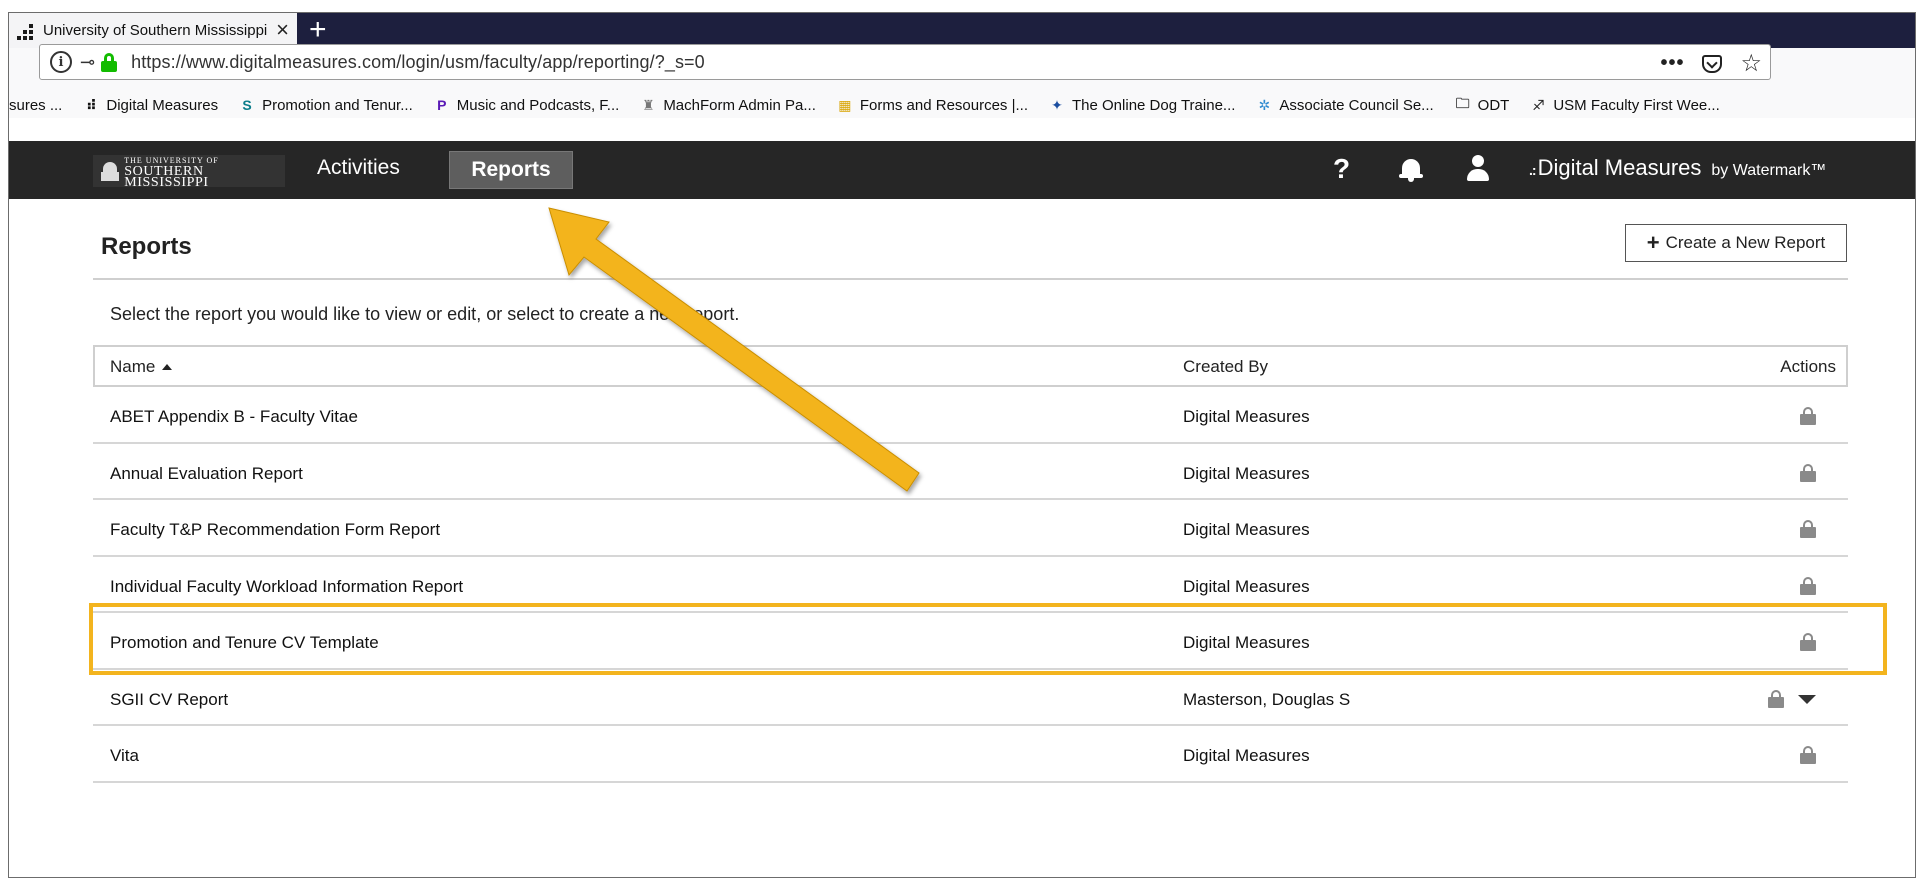  What do you see at coordinates (146, 246) in the screenshot?
I see `page-title: Reports` at bounding box center [146, 246].